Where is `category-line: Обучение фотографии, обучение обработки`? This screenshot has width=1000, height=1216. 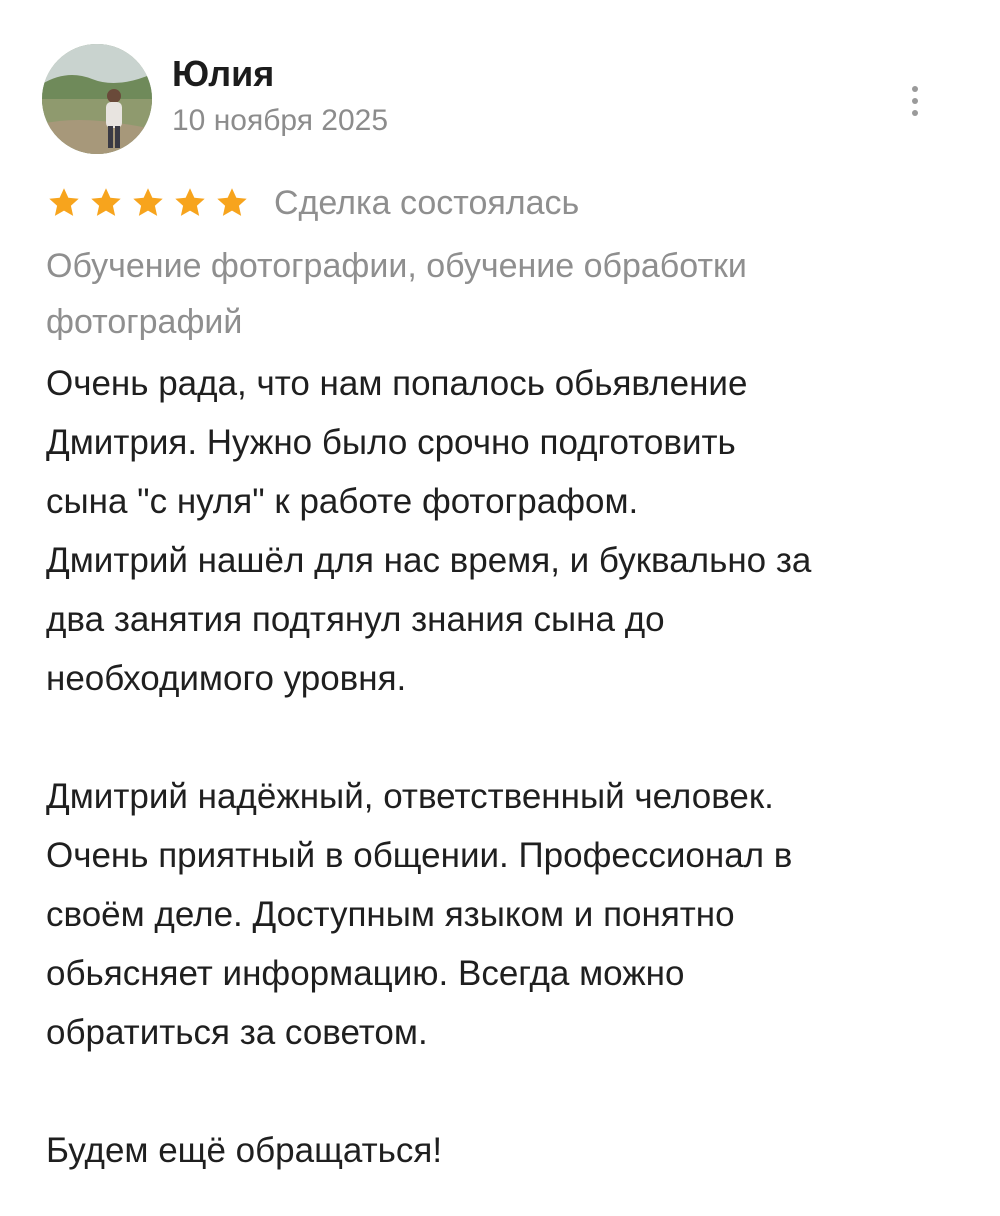
category-line: Обучение фотографии, обучение обработки is located at coordinates (396, 266).